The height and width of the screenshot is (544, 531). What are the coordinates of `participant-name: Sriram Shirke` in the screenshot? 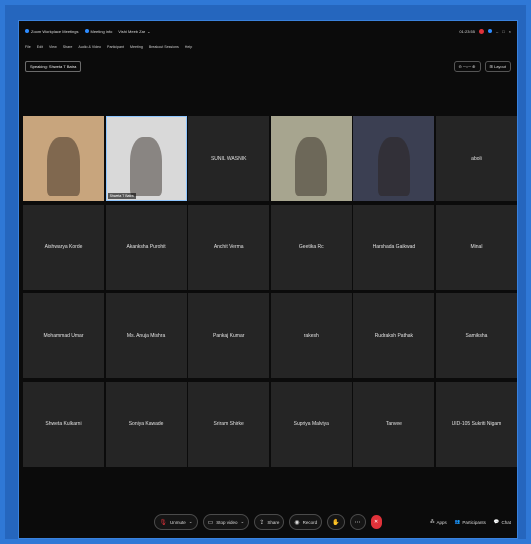 It's located at (228, 424).